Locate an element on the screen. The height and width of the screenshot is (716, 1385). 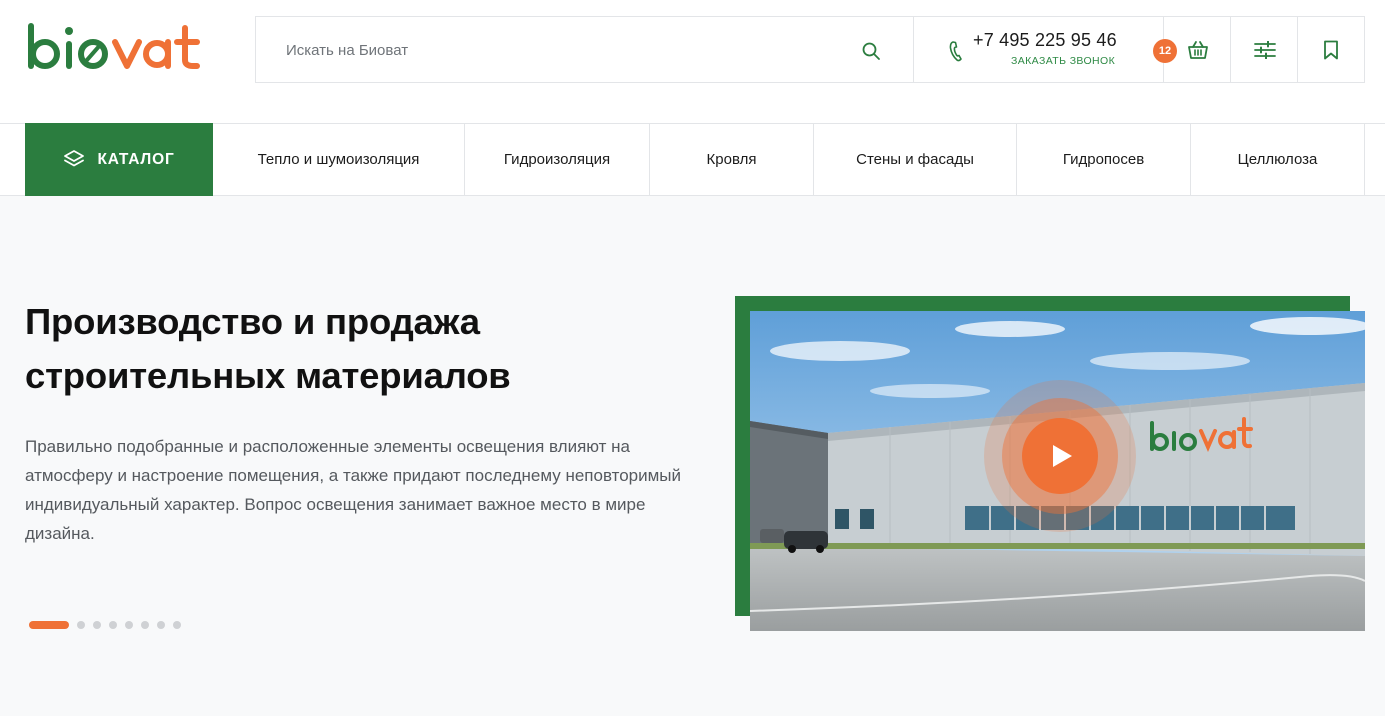
slider-dot-active is located at coordinates (49, 625).